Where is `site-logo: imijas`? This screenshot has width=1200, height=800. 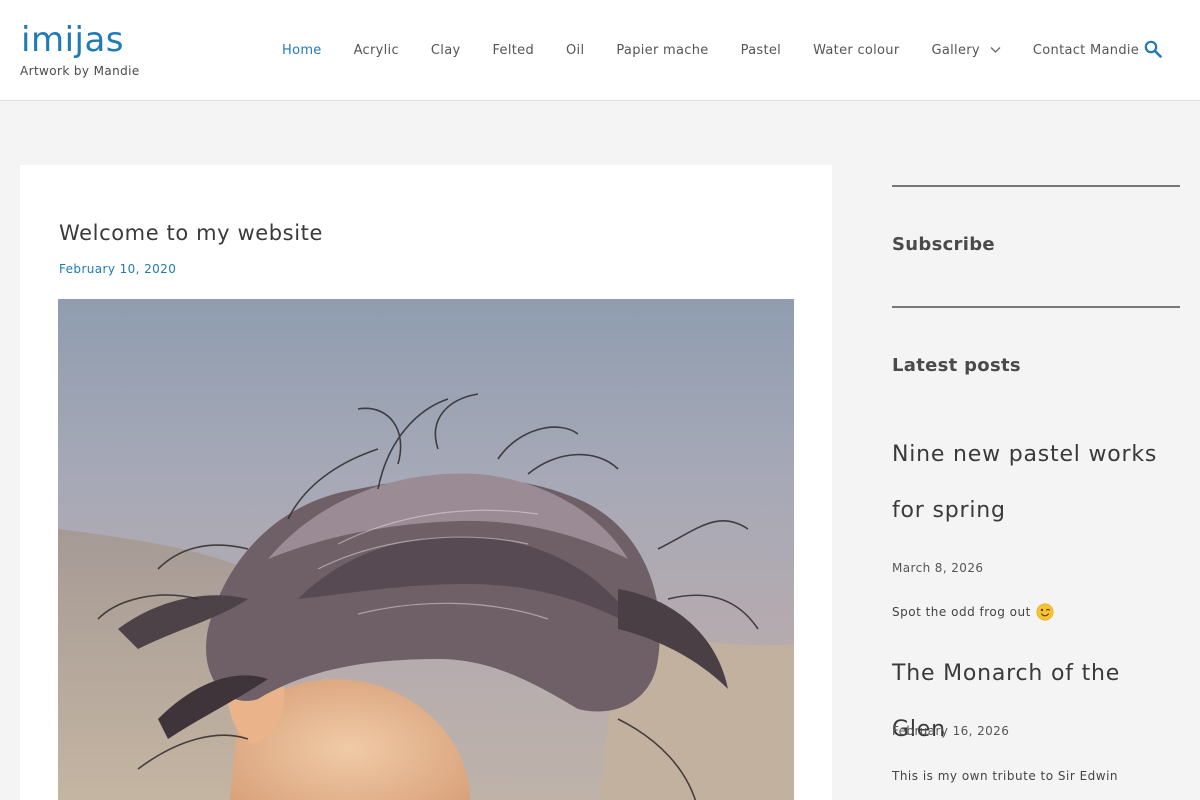
site-logo: imijas is located at coordinates (72, 40).